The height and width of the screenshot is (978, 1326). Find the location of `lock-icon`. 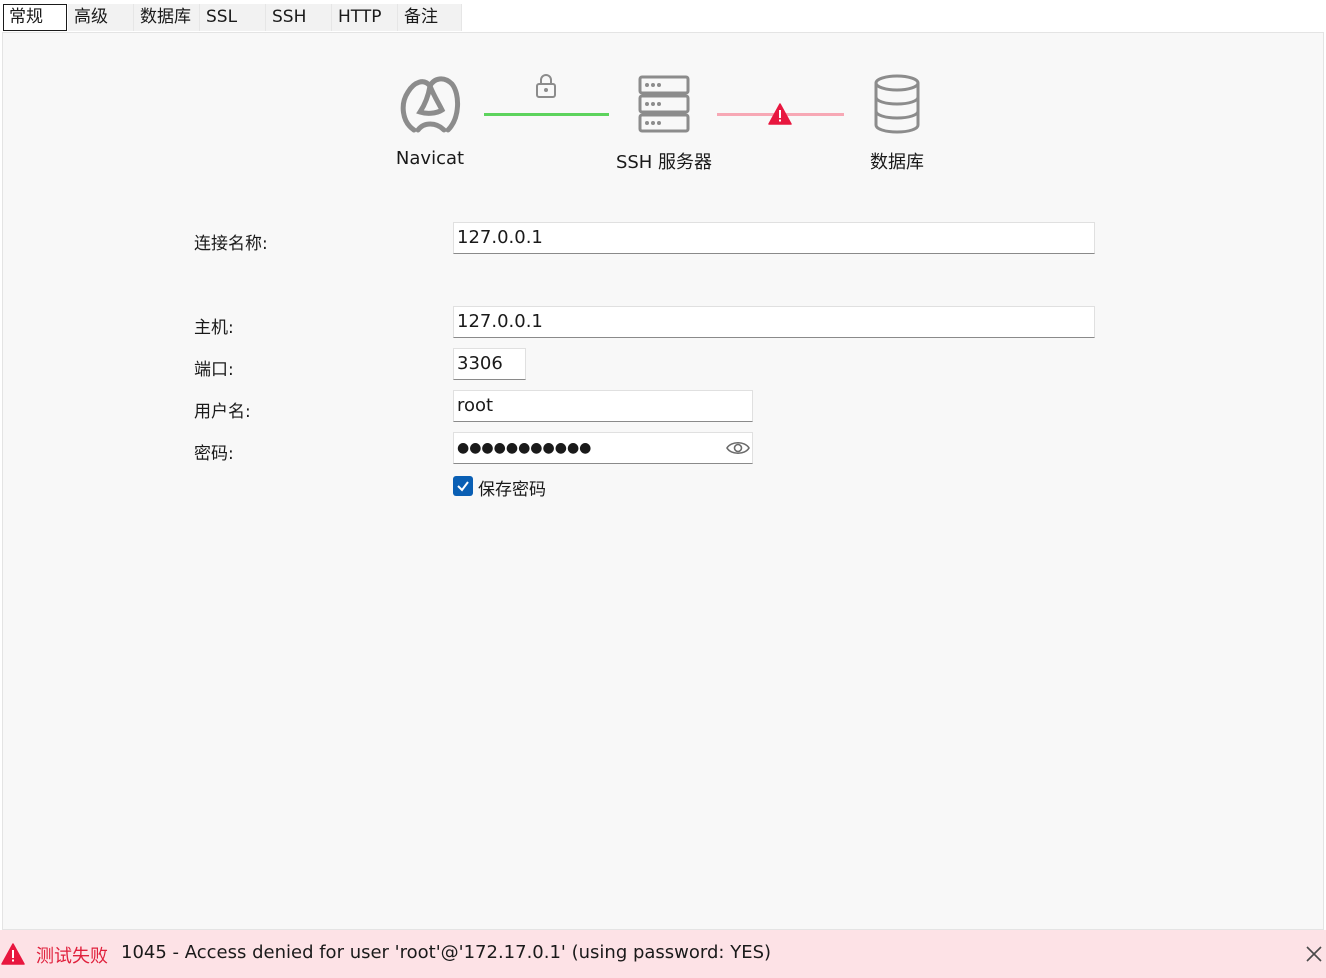

lock-icon is located at coordinates (546, 86).